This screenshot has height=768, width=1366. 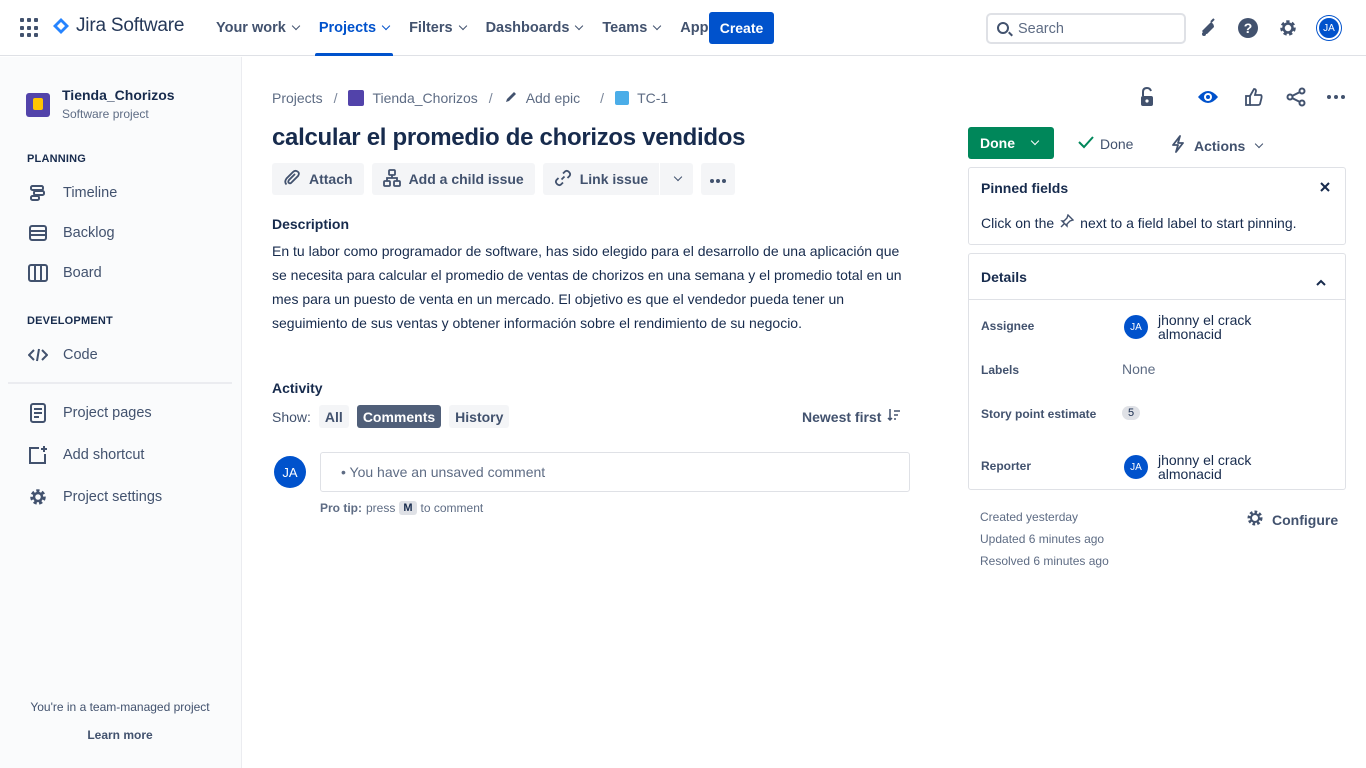 I want to click on breadcrumb-project: Tienda_Chorizos, so click(x=424, y=98).